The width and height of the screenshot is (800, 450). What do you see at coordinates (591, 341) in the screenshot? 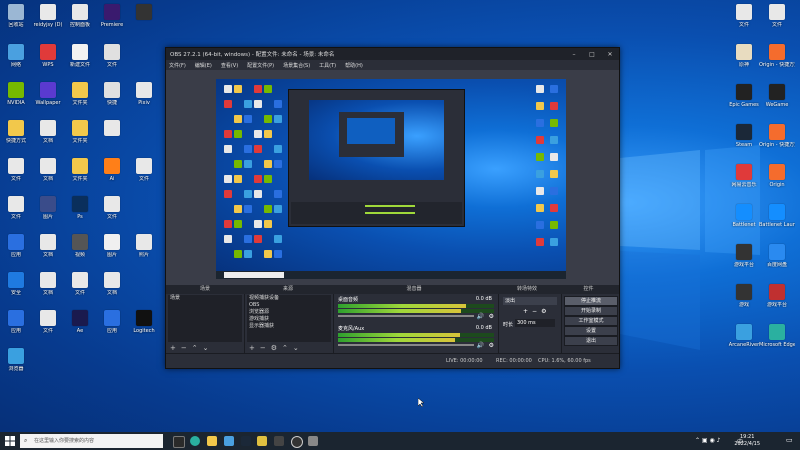
I see `exit-button: 退出` at bounding box center [591, 341].